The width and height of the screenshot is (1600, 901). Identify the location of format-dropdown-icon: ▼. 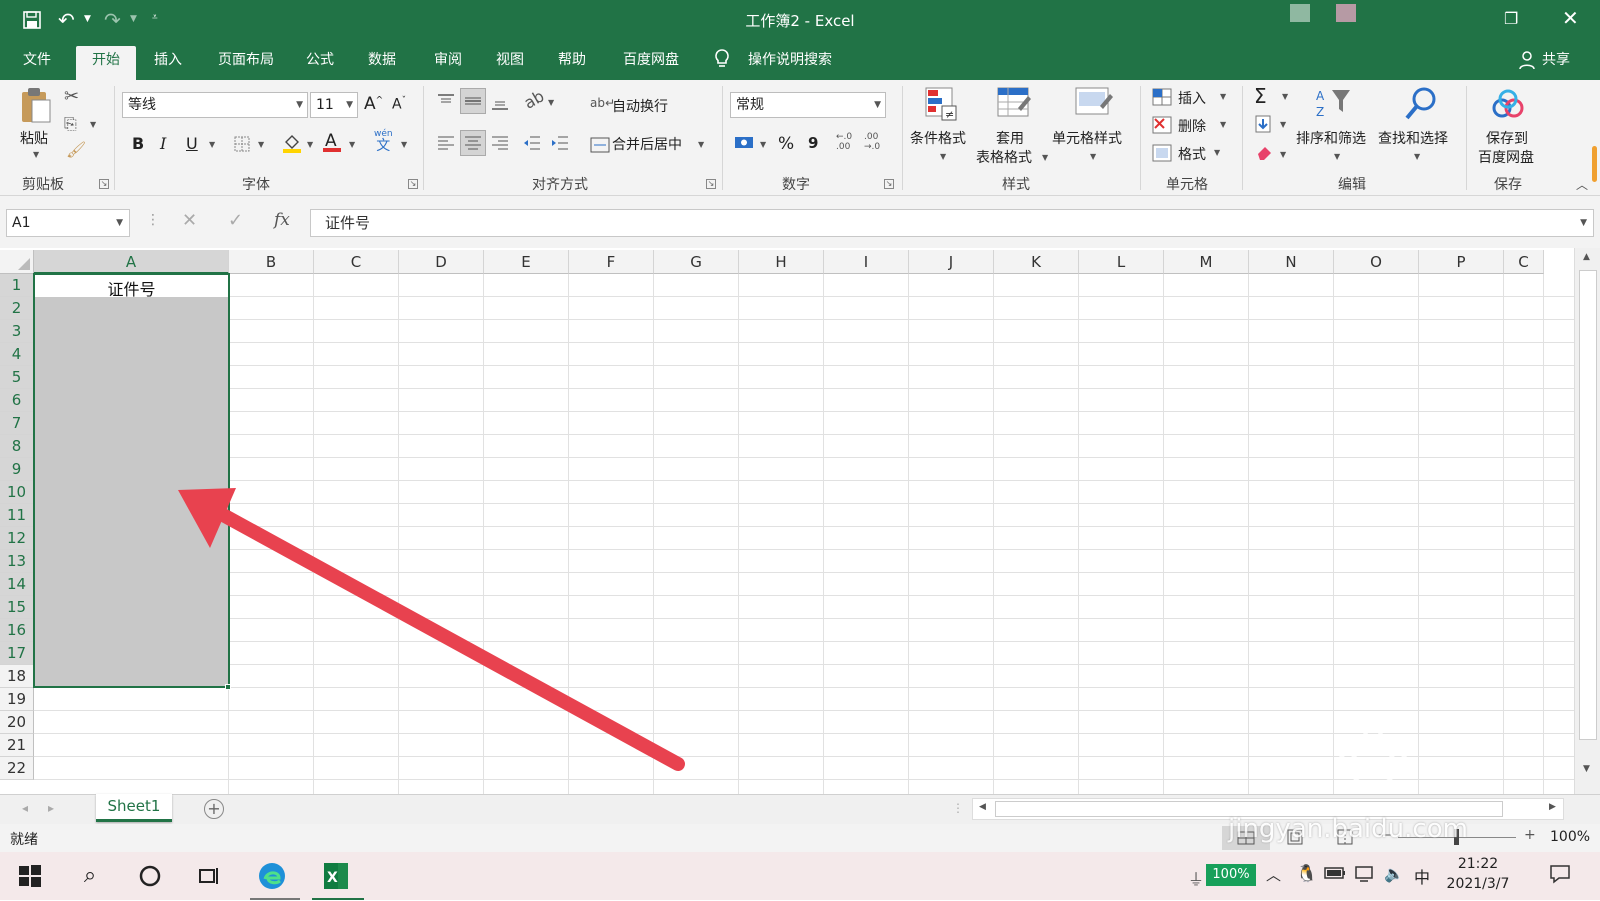
(1217, 152).